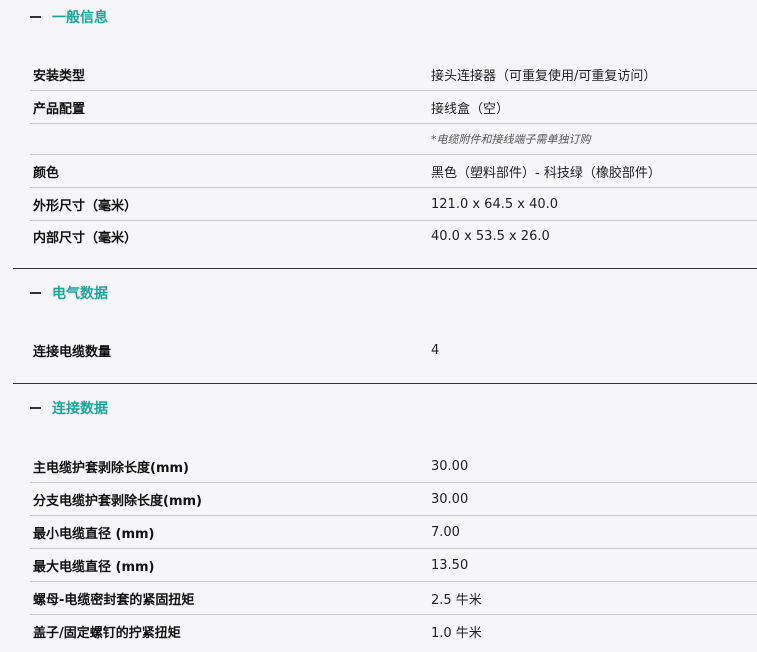 The width and height of the screenshot is (757, 652). What do you see at coordinates (393, 565) in the screenshot?
I see `table-row: 最大电缆直径 (mm) 13.50` at bounding box center [393, 565].